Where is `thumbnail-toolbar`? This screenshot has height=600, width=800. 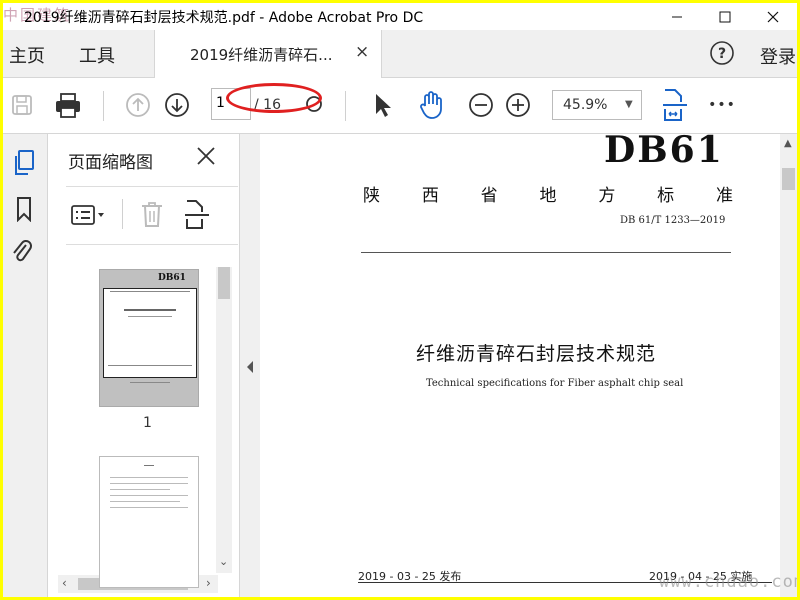
thumbnail-toolbar is located at coordinates (152, 215).